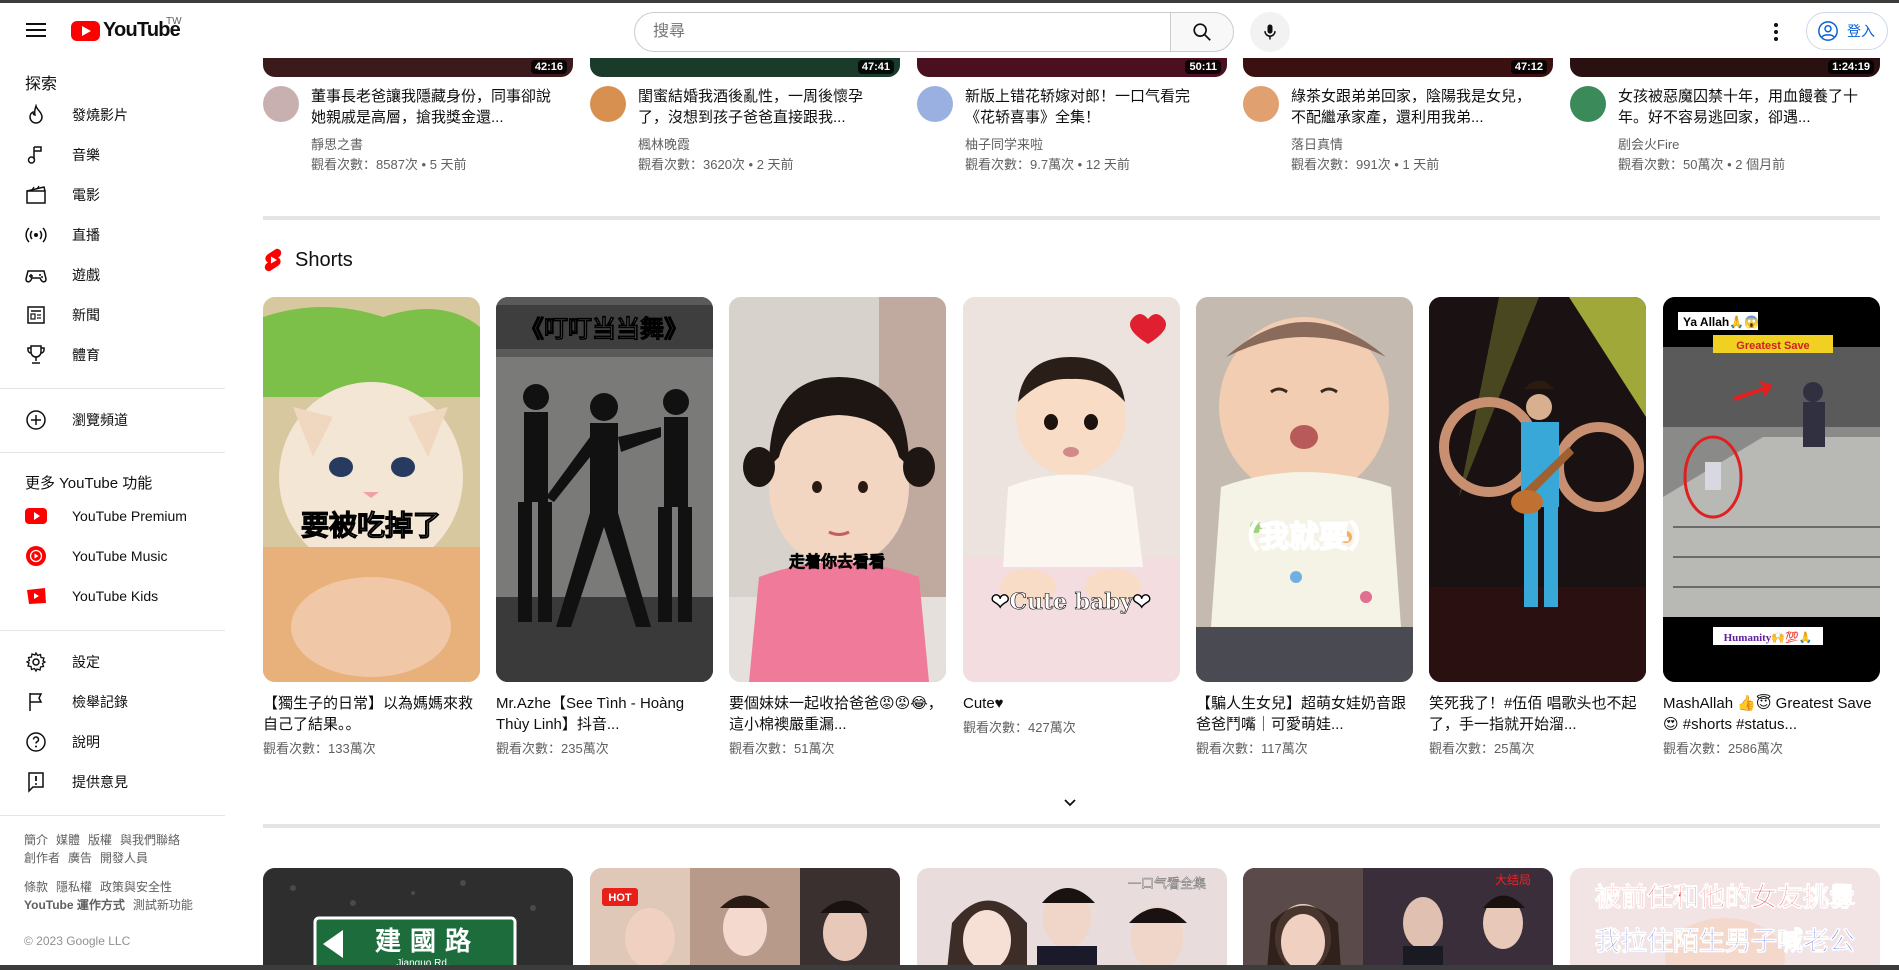  What do you see at coordinates (115, 596) in the screenshot?
I see `sidebar-item-label: YouTube Kids` at bounding box center [115, 596].